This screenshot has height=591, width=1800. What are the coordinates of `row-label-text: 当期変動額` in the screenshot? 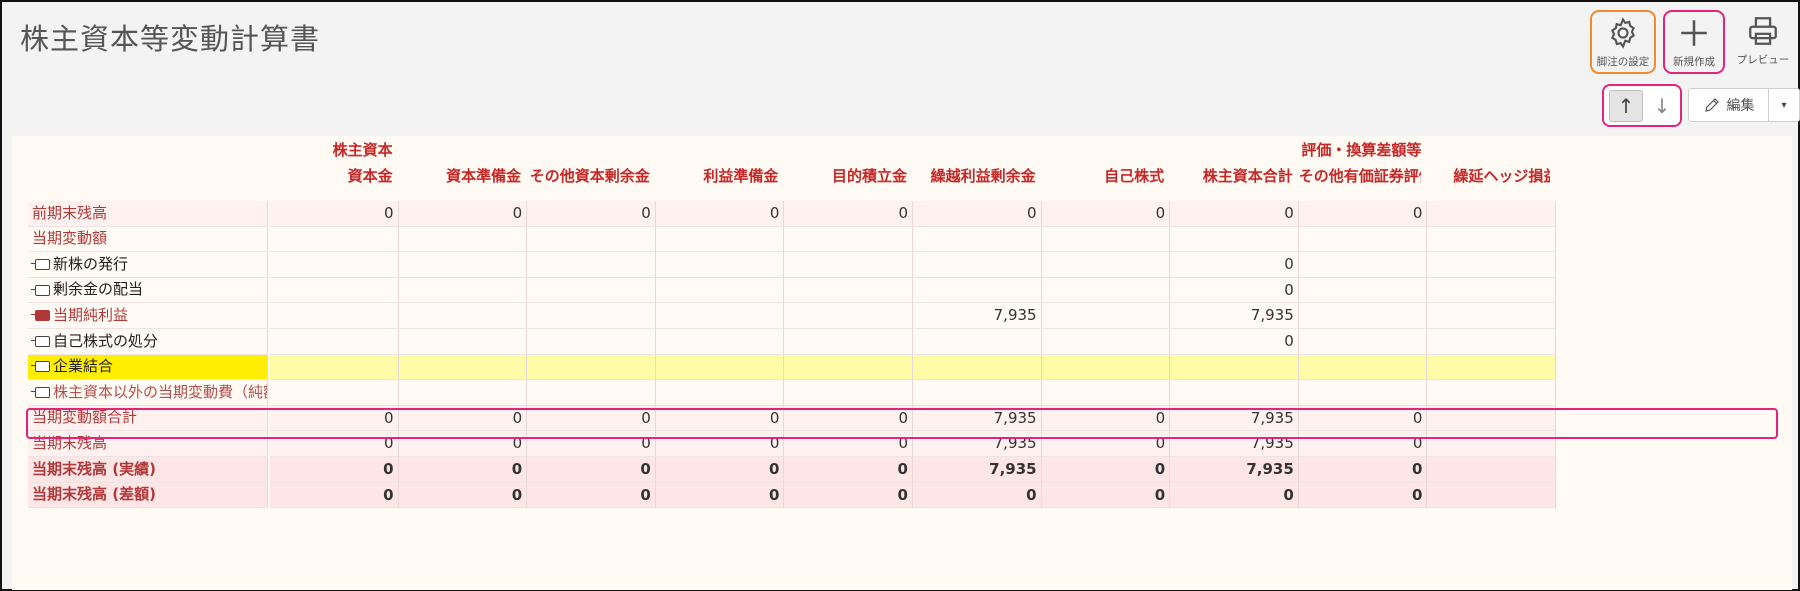 It's located at (70, 238).